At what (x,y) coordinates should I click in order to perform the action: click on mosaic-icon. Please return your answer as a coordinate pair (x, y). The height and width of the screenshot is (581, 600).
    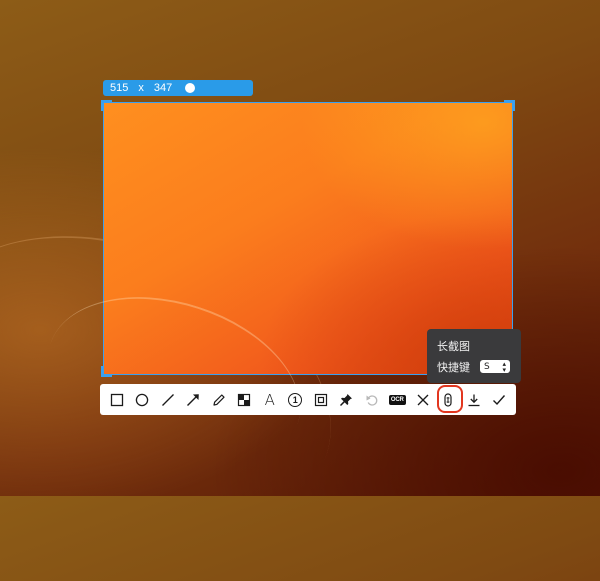
    Looking at the image, I should click on (244, 399).